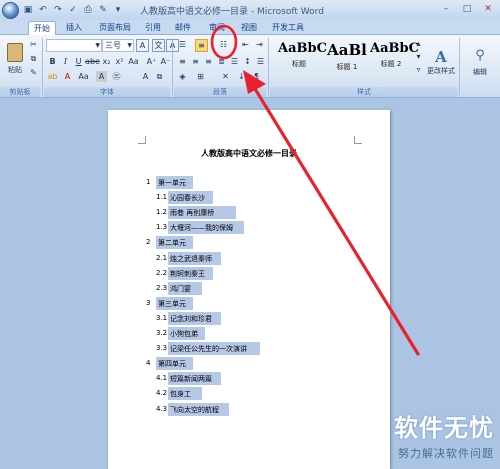  Describe the element at coordinates (224, 42) in the screenshot. I see `highlight-circle` at that location.